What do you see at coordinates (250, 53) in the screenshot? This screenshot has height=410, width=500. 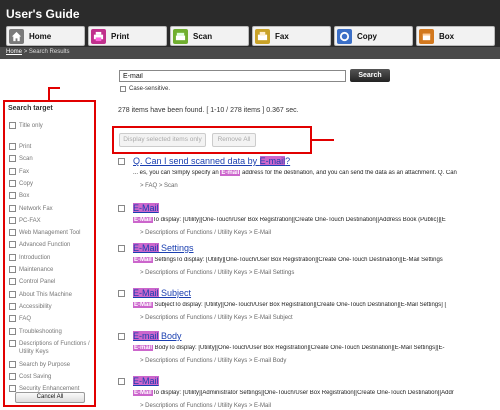 I see `breadcrumb: Home > Search Results` at bounding box center [250, 53].